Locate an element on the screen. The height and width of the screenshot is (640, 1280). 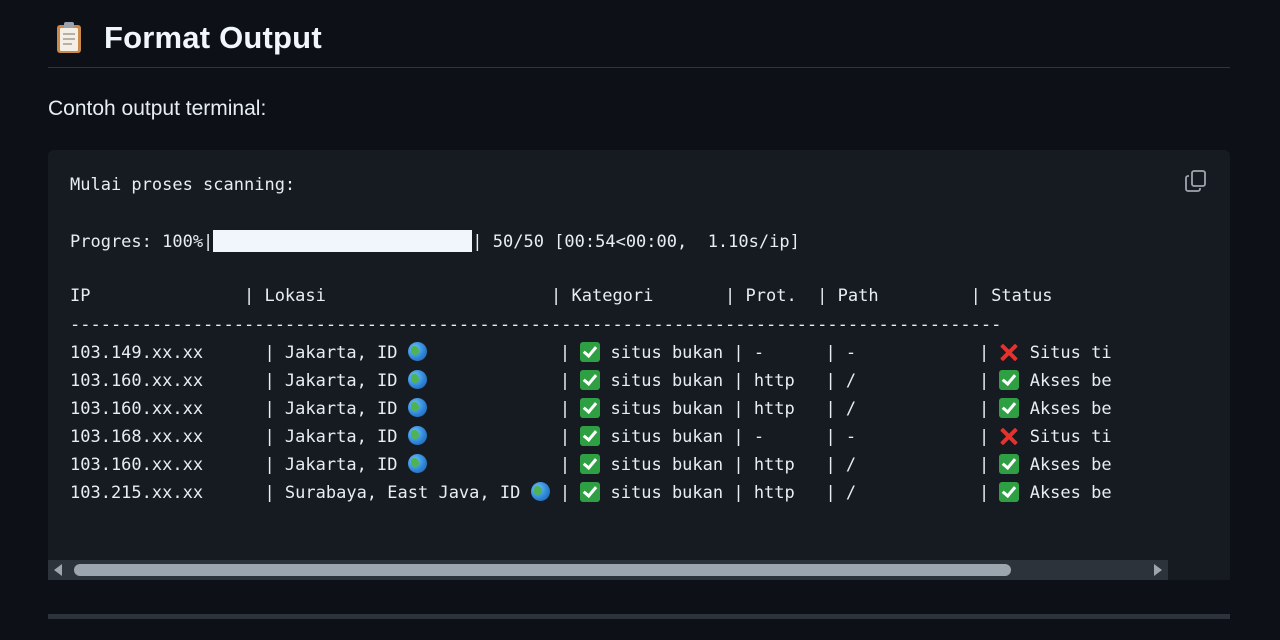
scroll-right-arrow-icon is located at coordinates (1158, 570).